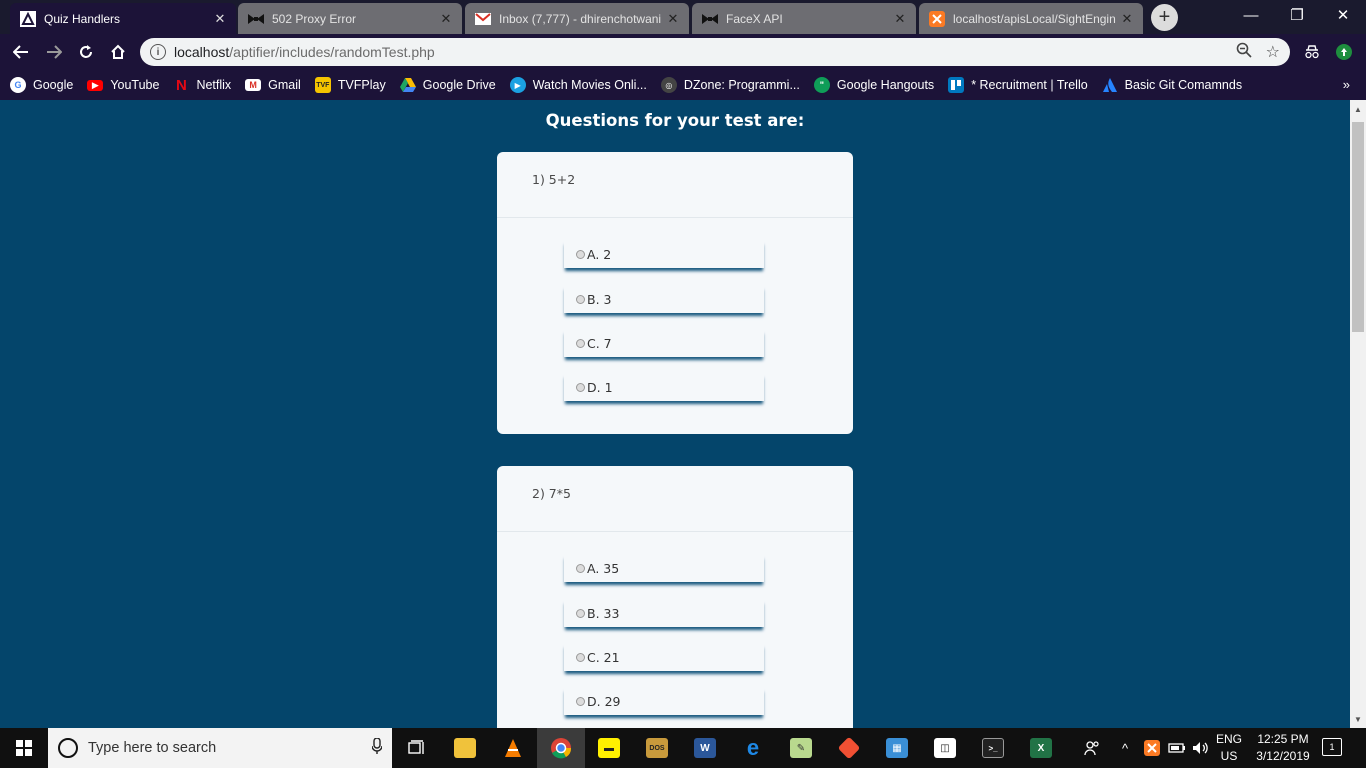 Image resolution: width=1366 pixels, height=768 pixels. What do you see at coordinates (603, 613) in the screenshot?
I see `answer-label: B. 33` at bounding box center [603, 613].